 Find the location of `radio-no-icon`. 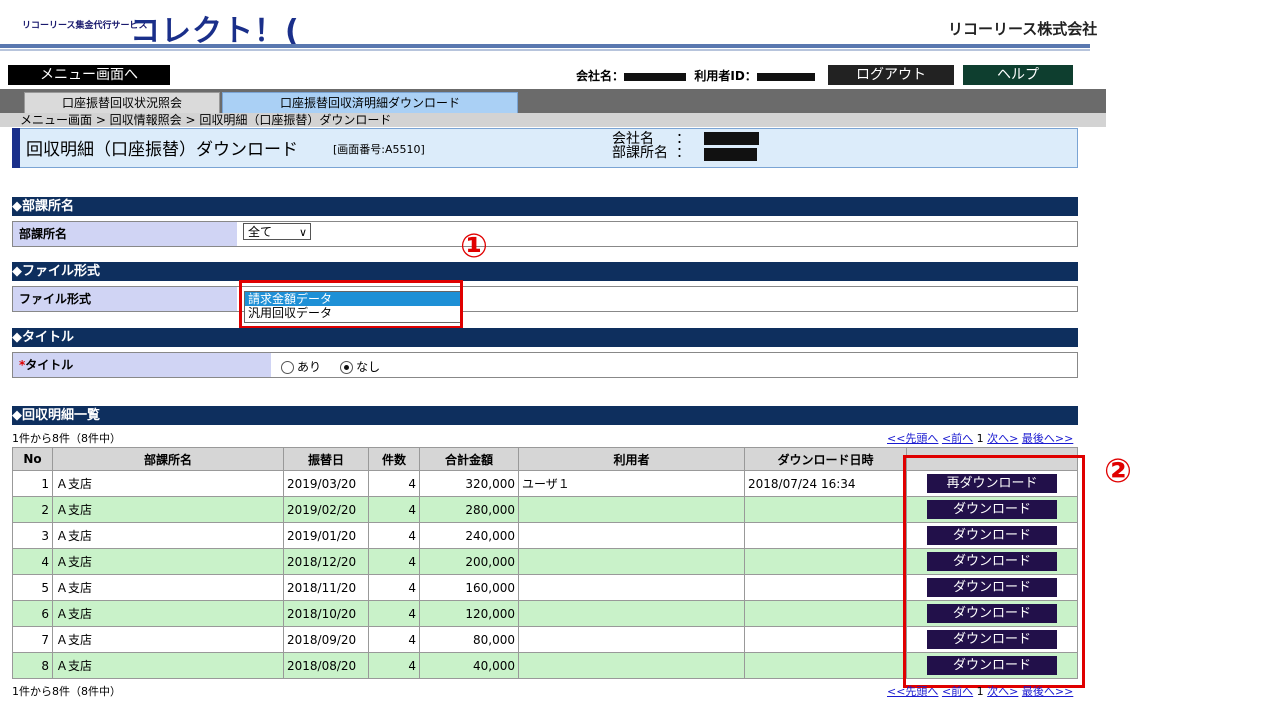

radio-no-icon is located at coordinates (347, 367).